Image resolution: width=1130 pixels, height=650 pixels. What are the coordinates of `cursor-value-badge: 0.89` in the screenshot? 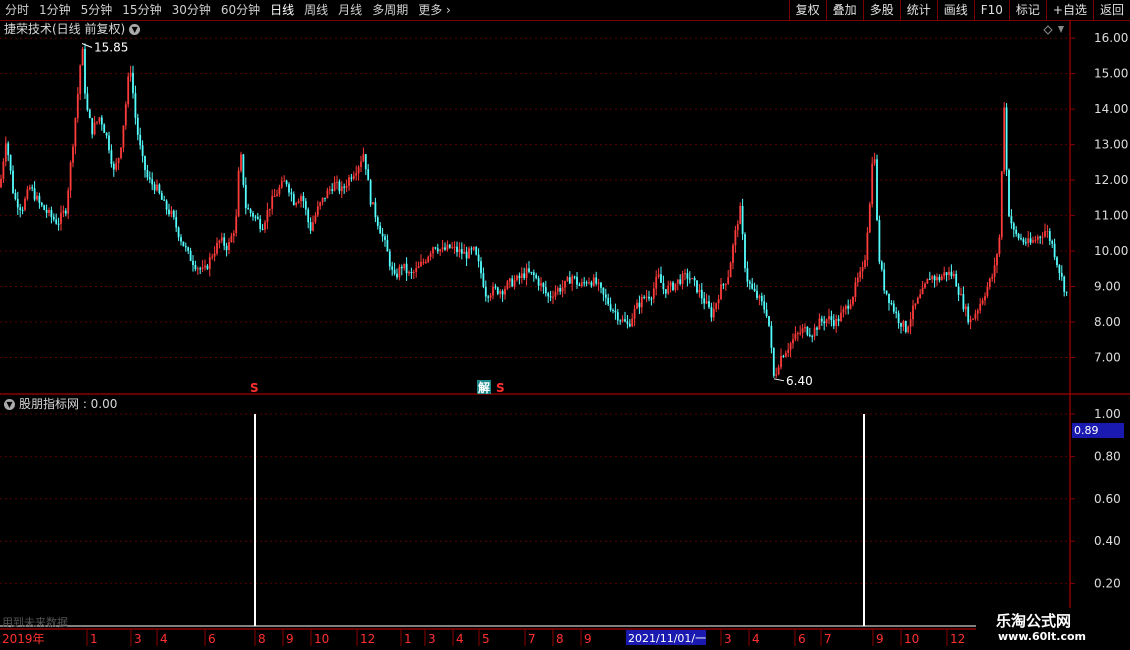 It's located at (1098, 430).